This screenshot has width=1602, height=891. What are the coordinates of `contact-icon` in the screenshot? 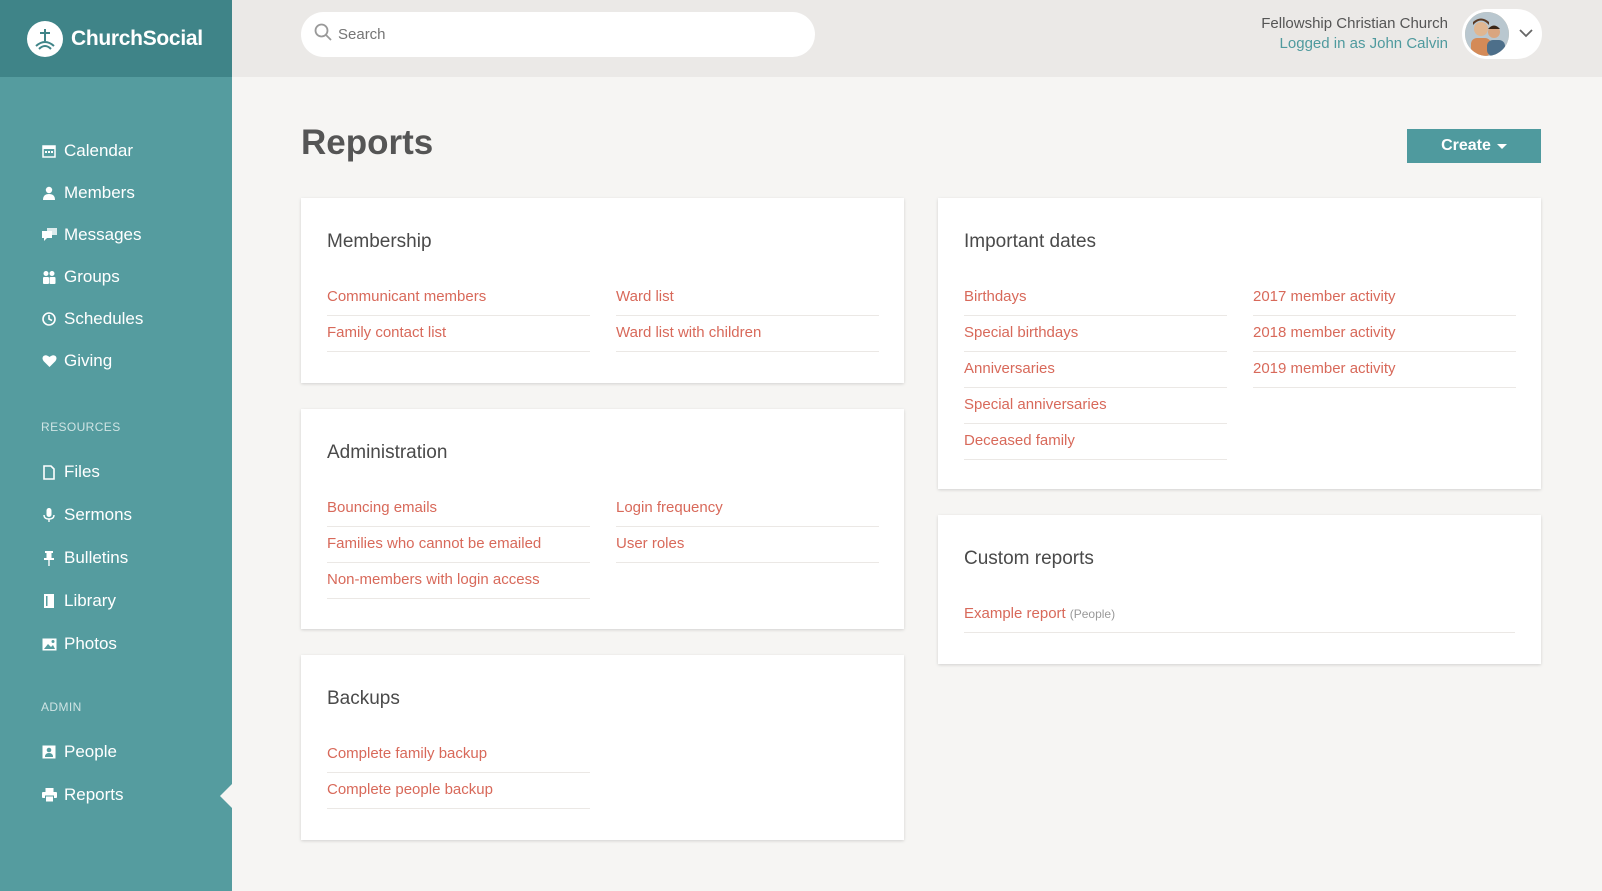 It's located at (49, 752).